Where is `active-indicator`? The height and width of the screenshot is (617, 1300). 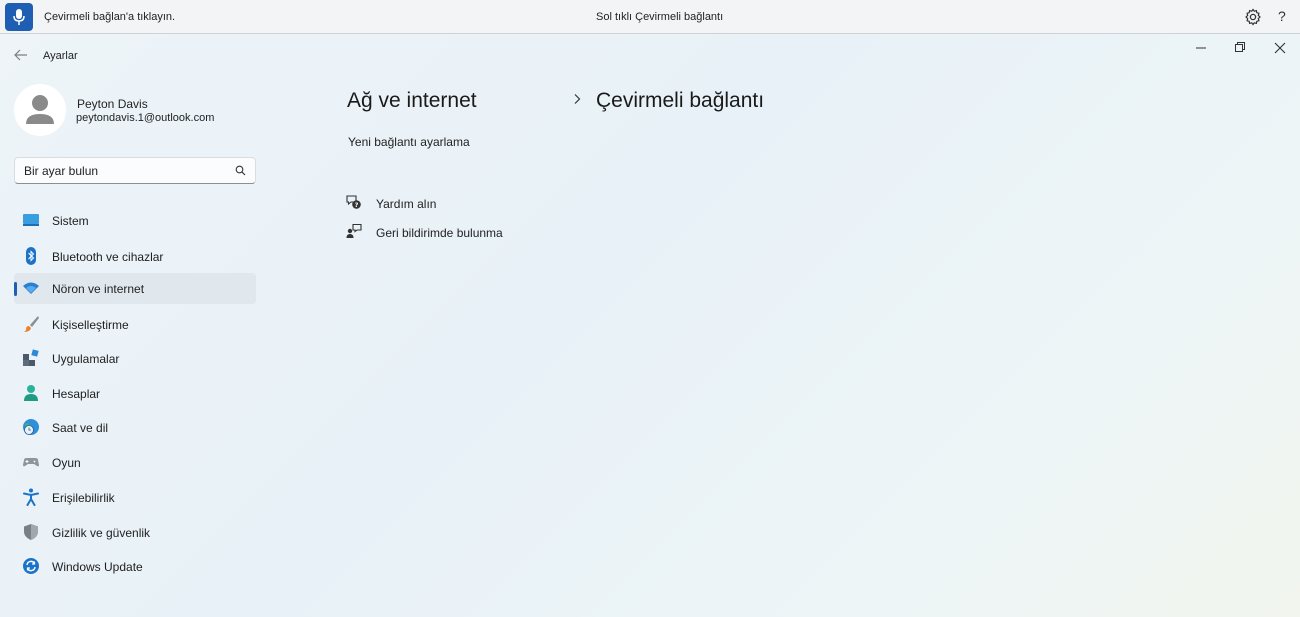
active-indicator is located at coordinates (15, 289).